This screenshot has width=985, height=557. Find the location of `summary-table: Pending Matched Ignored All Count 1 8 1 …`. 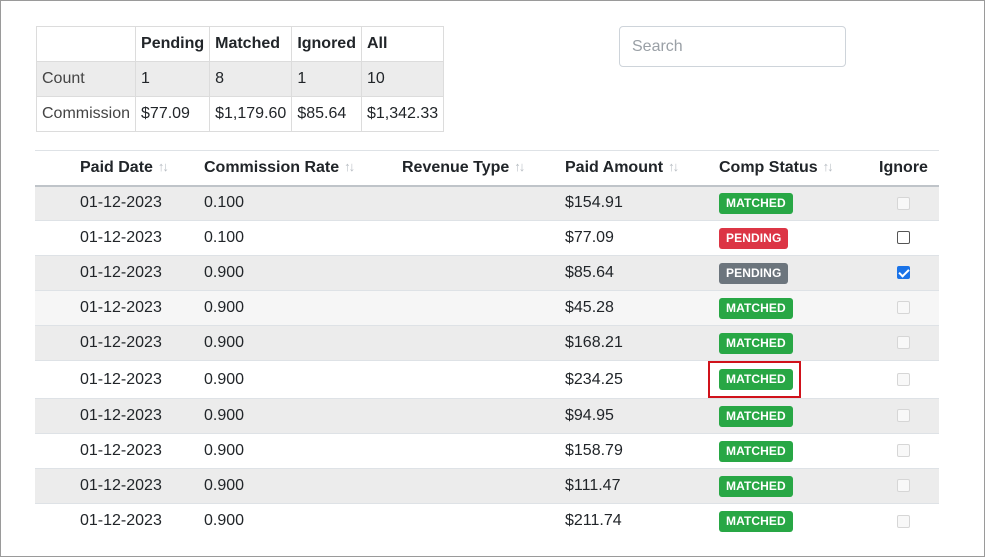

summary-table: Pending Matched Ignored All Count 1 8 1 … is located at coordinates (240, 79).